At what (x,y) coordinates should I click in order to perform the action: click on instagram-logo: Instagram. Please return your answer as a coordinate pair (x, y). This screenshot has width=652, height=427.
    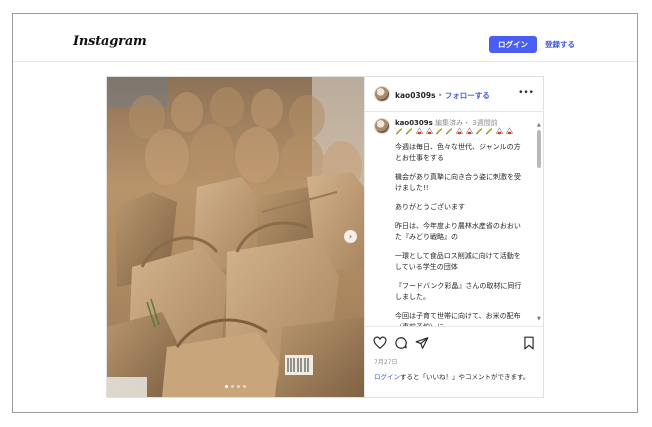
    Looking at the image, I should click on (110, 41).